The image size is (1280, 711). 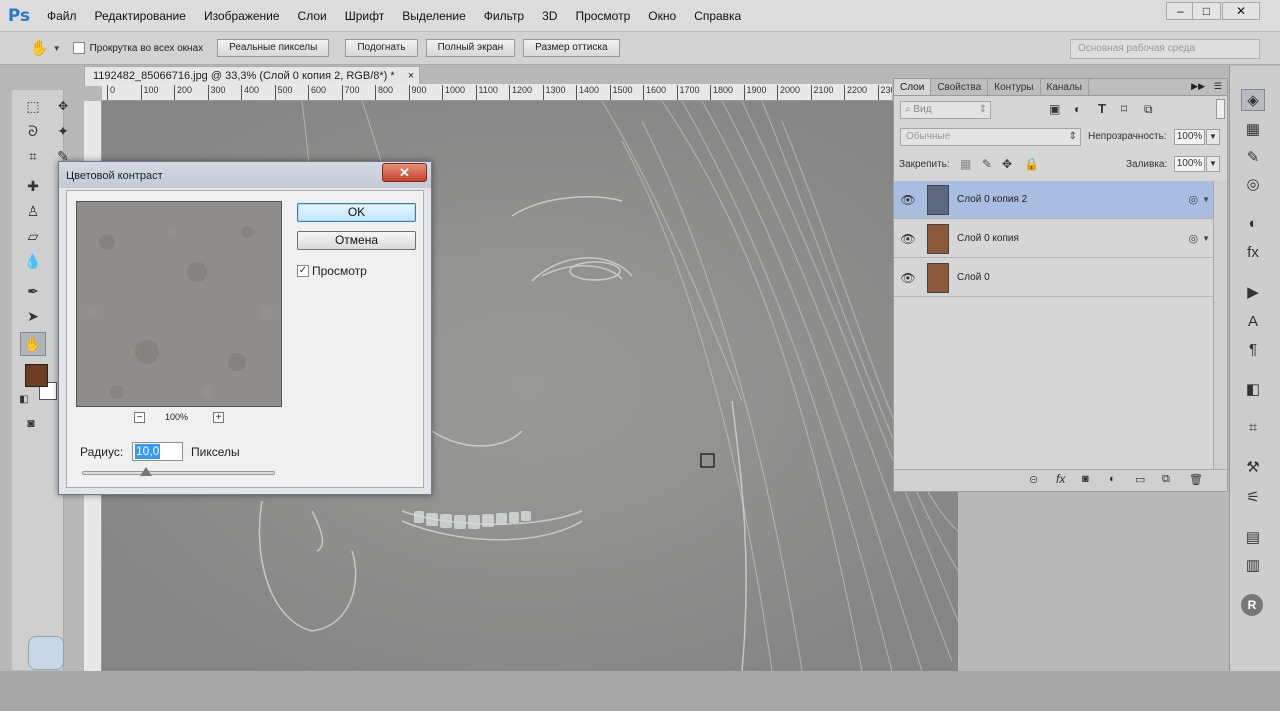 What do you see at coordinates (179, 304) in the screenshot?
I see `filter-preview` at bounding box center [179, 304].